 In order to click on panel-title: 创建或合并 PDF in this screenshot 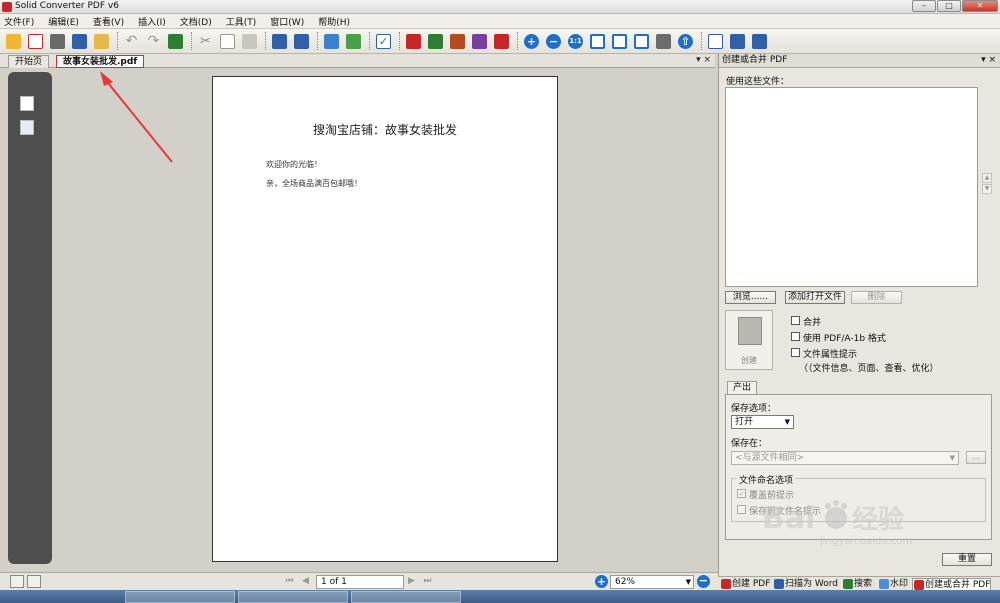, I will do `click(755, 60)`.